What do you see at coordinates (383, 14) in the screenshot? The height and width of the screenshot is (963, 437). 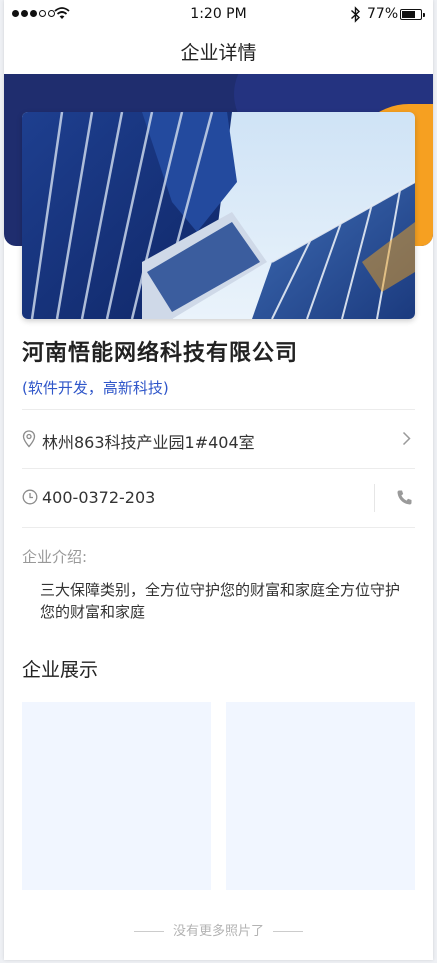 I see `battery-percent: 77%` at bounding box center [383, 14].